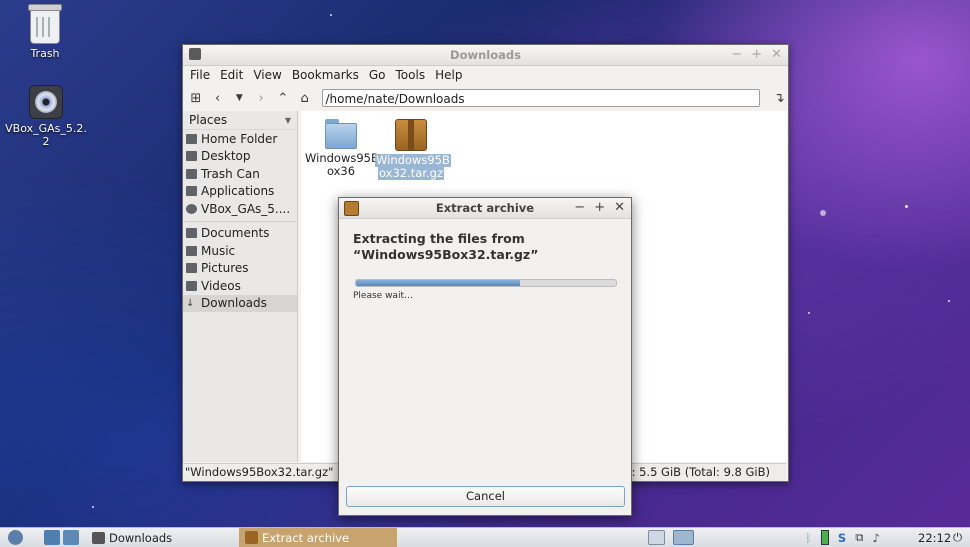 The height and width of the screenshot is (547, 970). Describe the element at coordinates (957, 537) in the screenshot. I see `power-icon: ⏻` at that location.